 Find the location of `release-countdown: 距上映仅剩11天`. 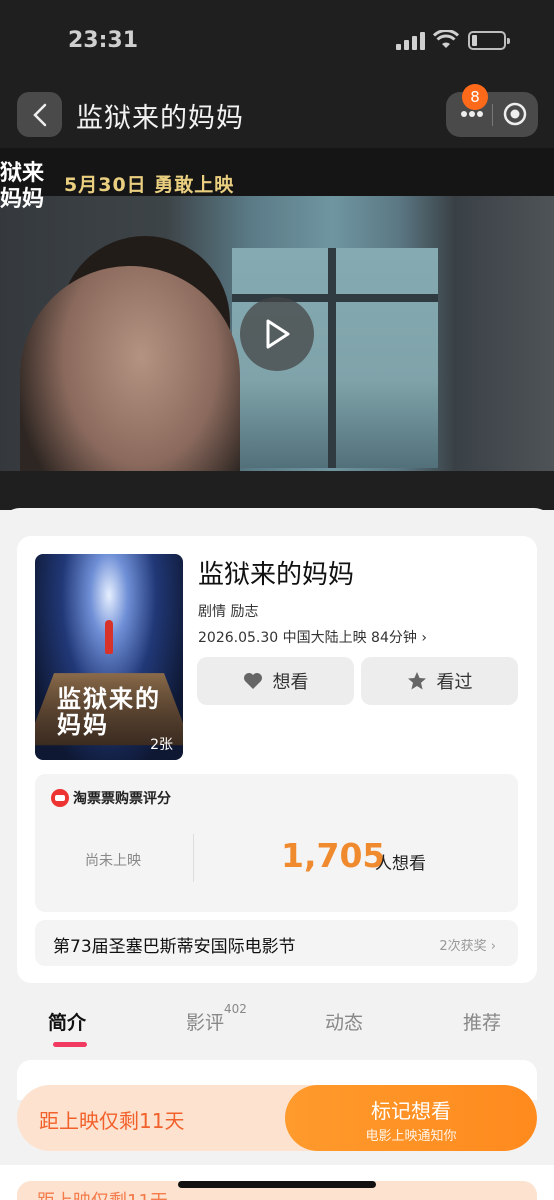

release-countdown: 距上映仅剩11天 is located at coordinates (112, 1121).